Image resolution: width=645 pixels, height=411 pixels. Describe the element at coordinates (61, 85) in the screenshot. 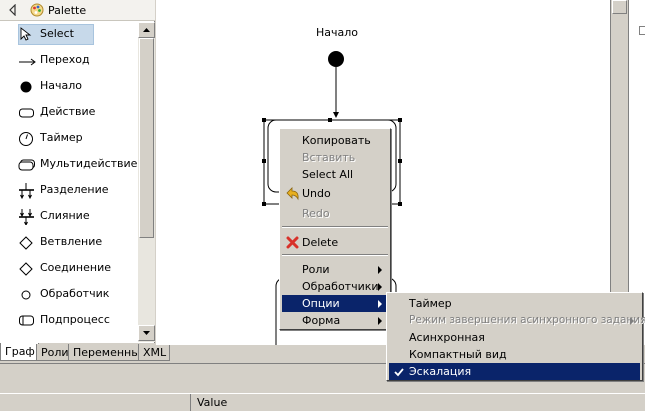

I see `palette-item-label: Начало` at that location.